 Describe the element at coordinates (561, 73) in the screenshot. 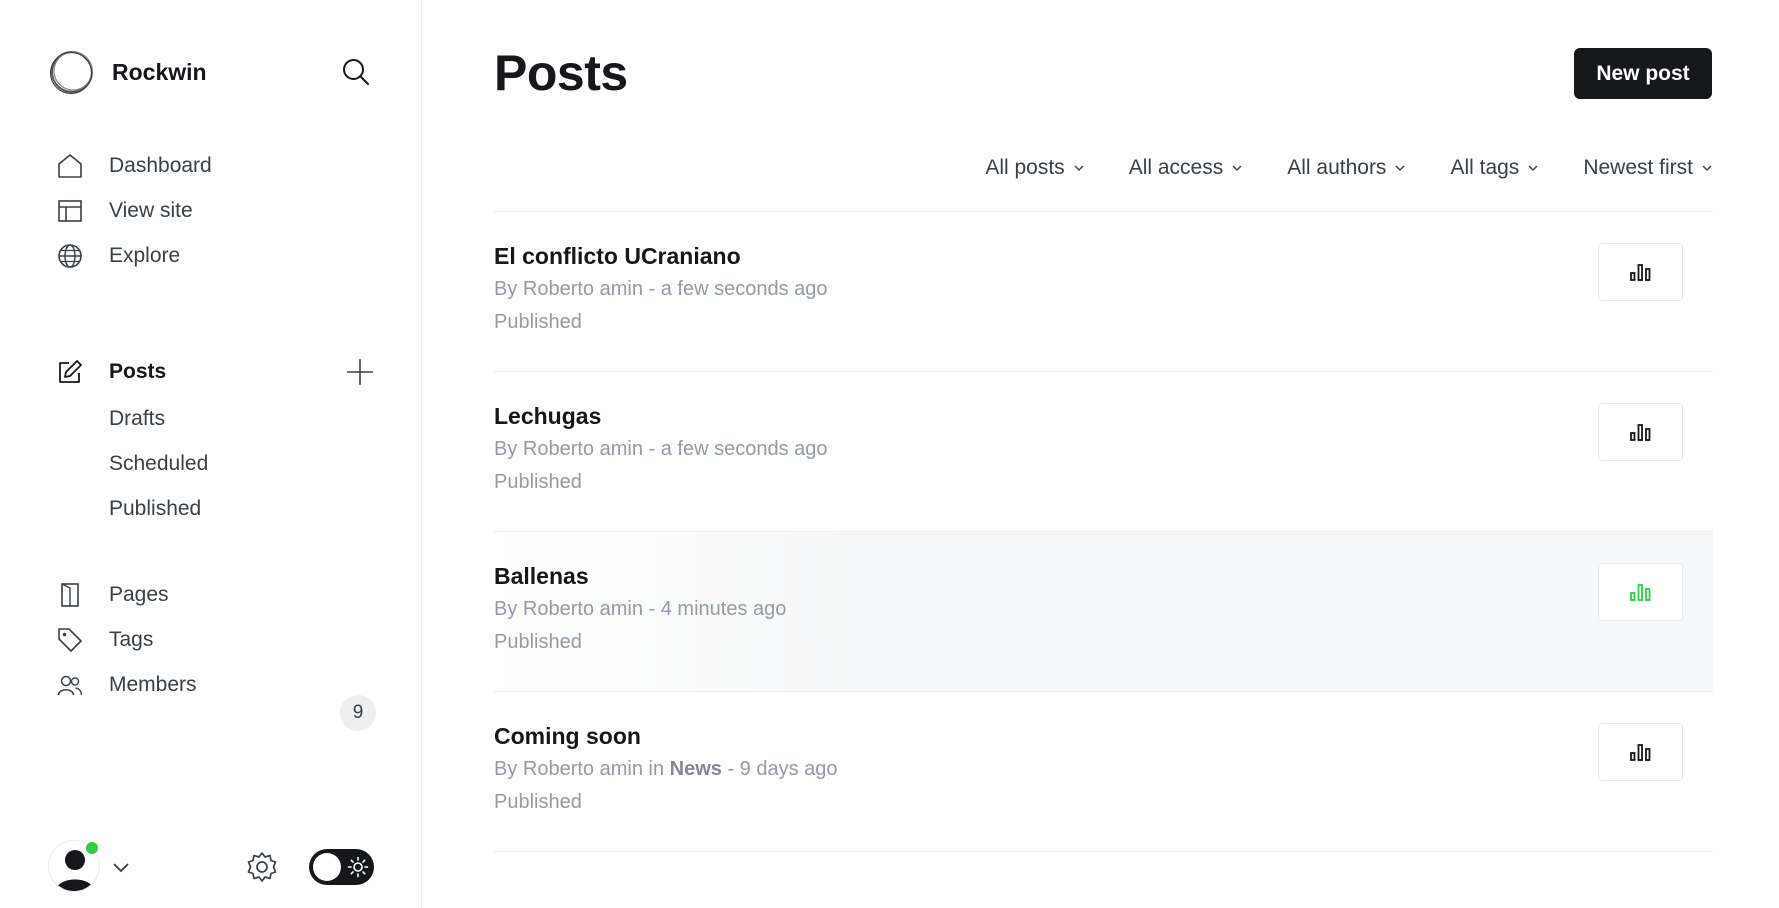

I see `page-title: Posts` at that location.